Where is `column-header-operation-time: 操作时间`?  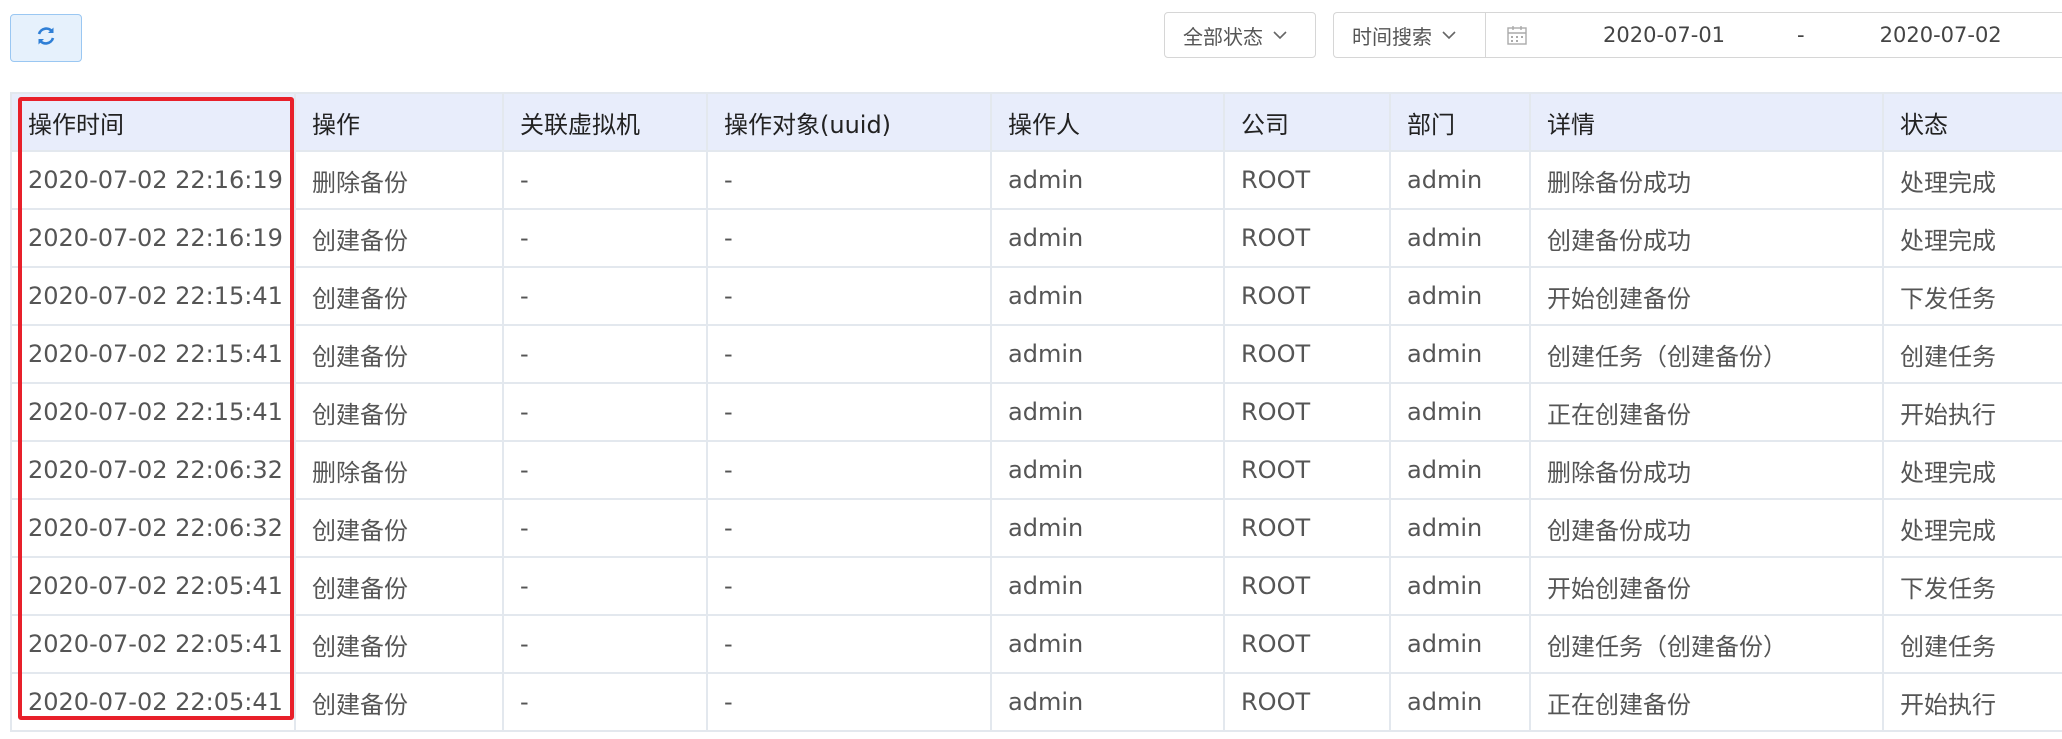 column-header-operation-time: 操作时间 is located at coordinates (153, 122).